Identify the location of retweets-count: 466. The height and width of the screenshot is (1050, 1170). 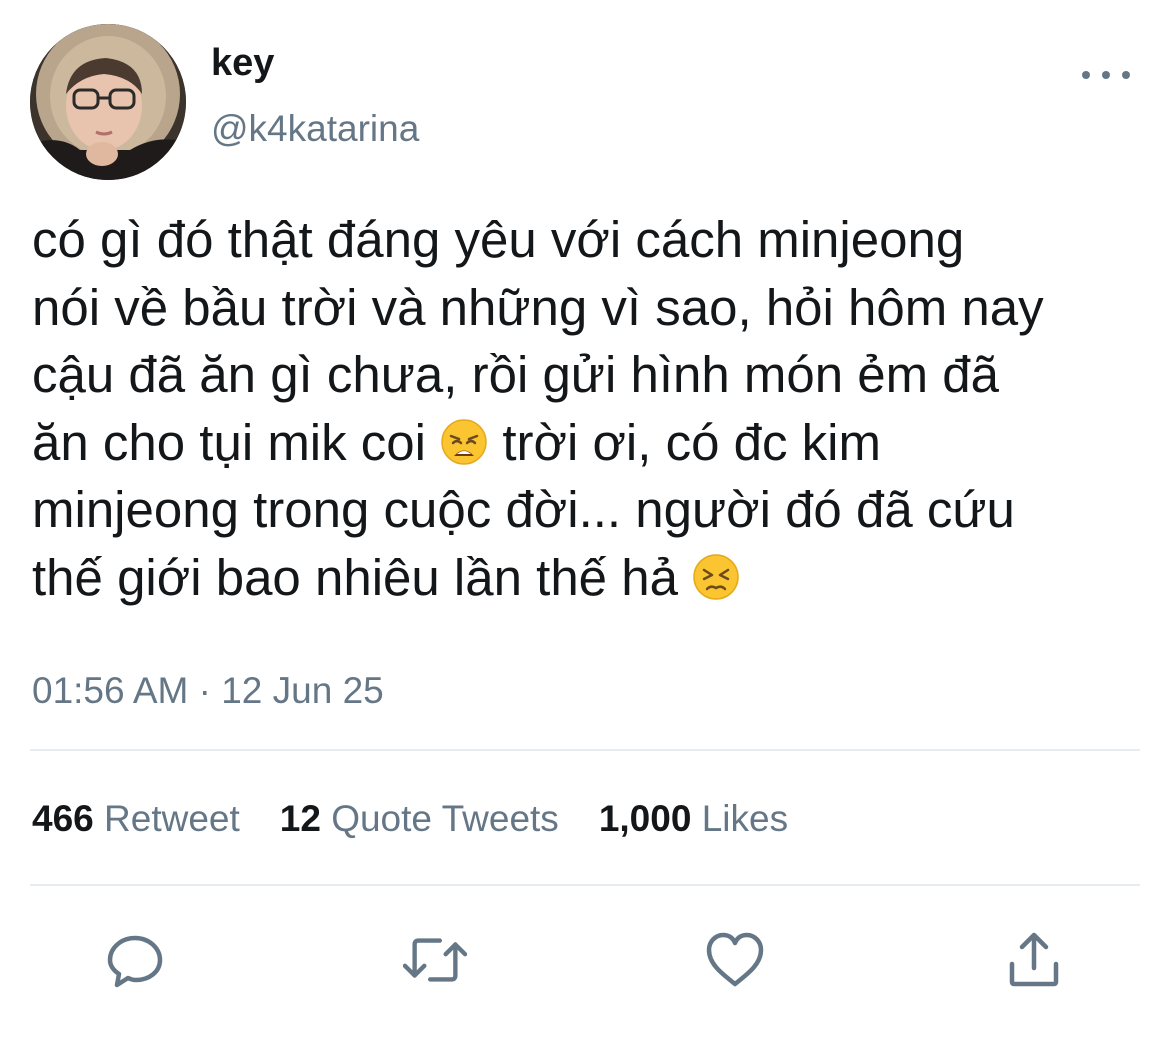
(63, 818).